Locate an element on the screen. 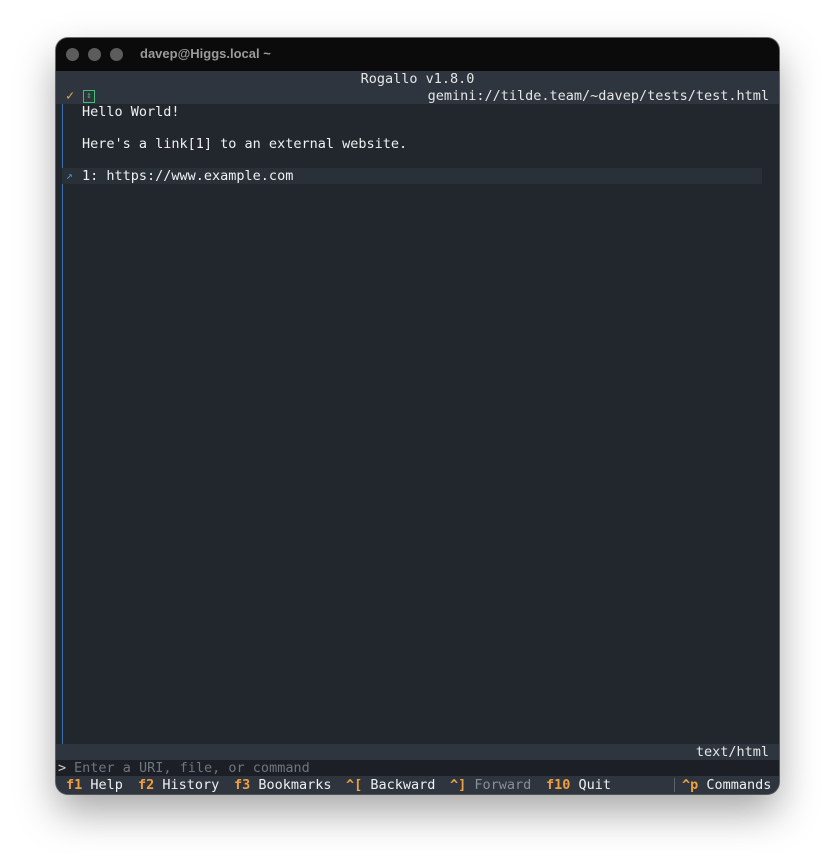  footer-quit: f10 Quit is located at coordinates (578, 785).